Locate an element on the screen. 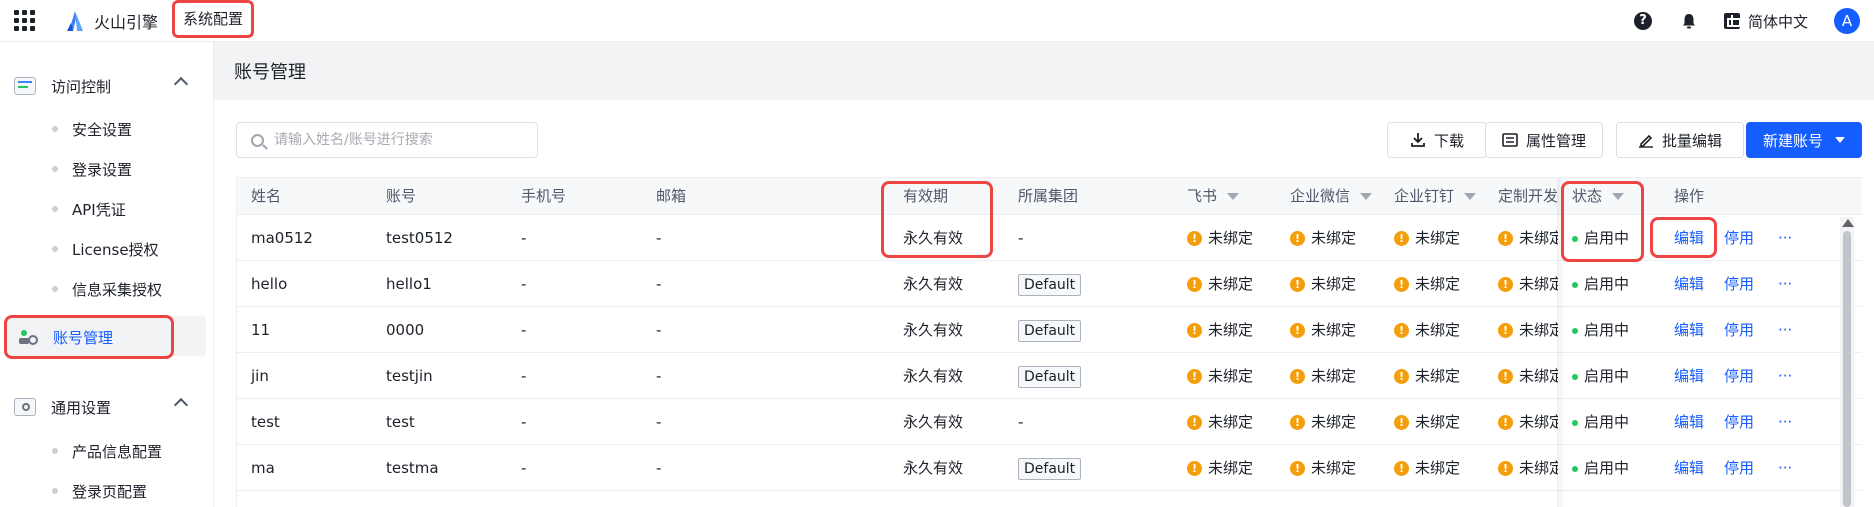 The height and width of the screenshot is (507, 1874). cell-name: 11 is located at coordinates (261, 330).